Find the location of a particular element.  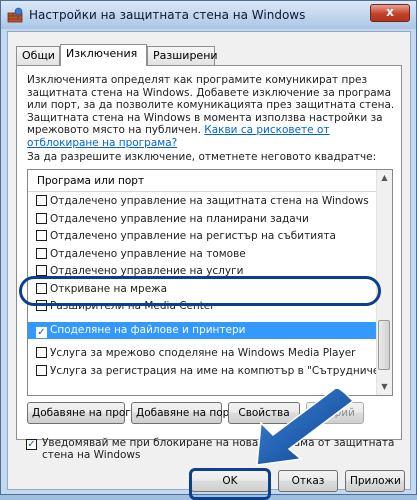

close-icon: x is located at coordinates (390, 12).